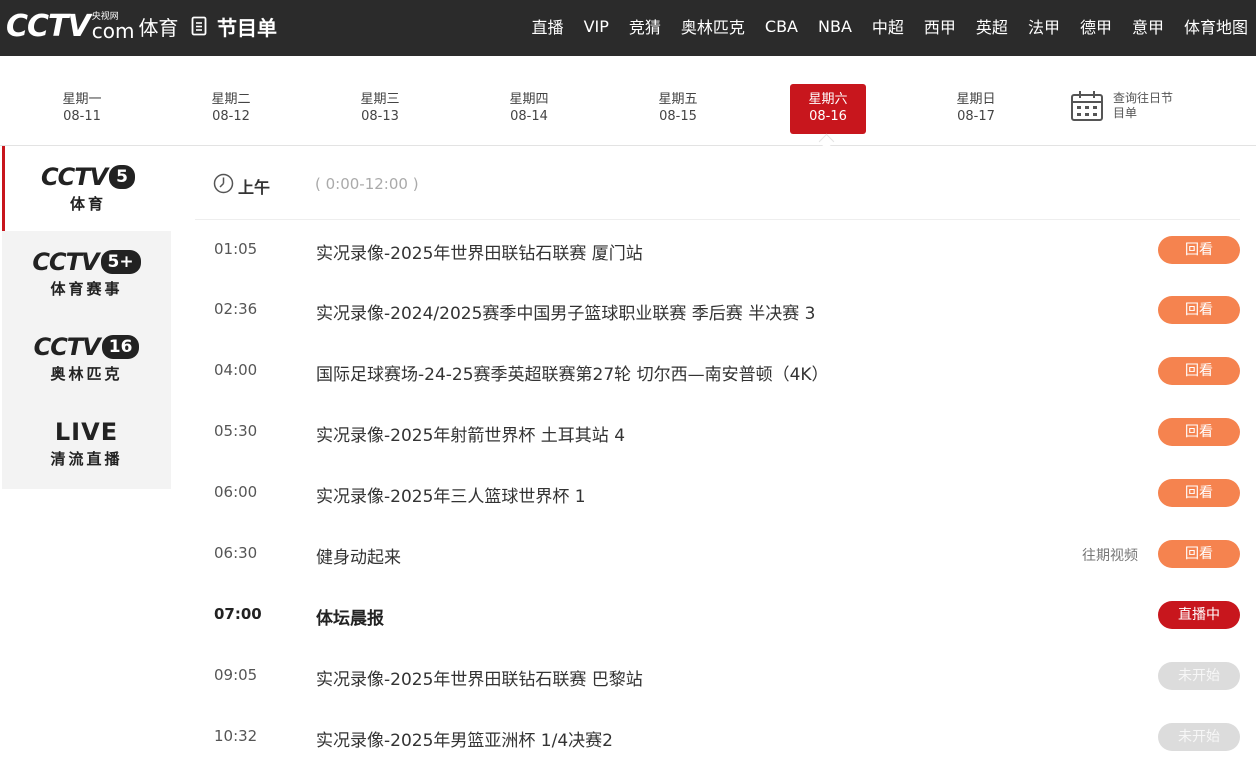 This screenshot has height=759, width=1256. What do you see at coordinates (940, 26) in the screenshot?
I see `nav-link-laliga: 西甲` at bounding box center [940, 26].